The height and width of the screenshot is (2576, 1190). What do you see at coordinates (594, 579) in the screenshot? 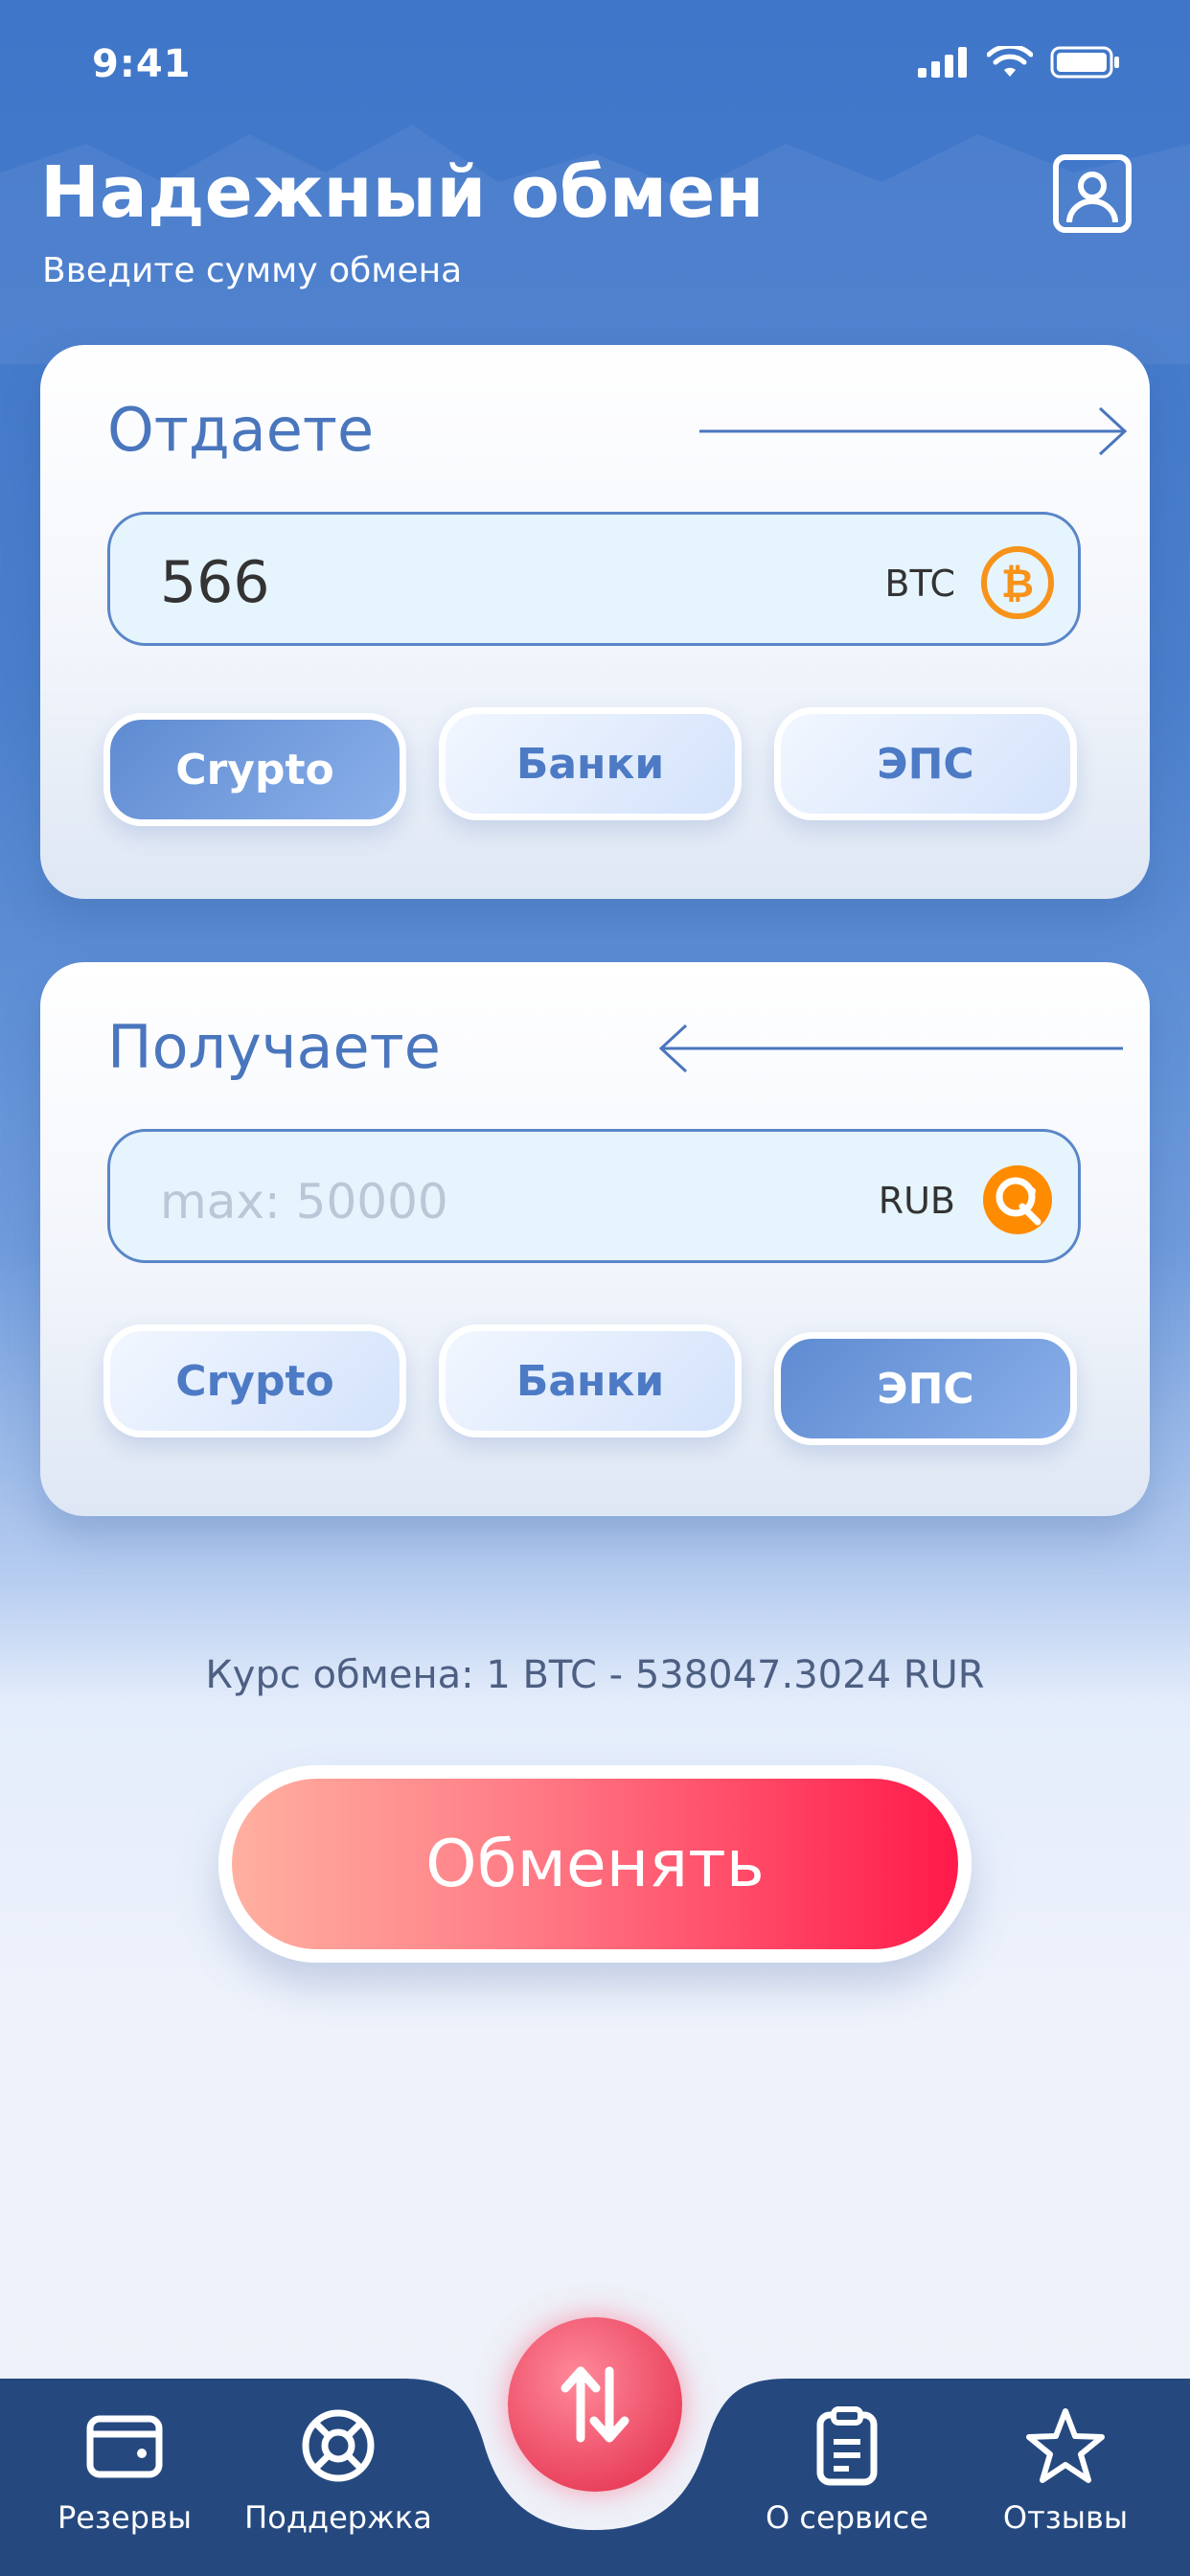
I see `give-amount-field: 566 BTC ₿` at bounding box center [594, 579].